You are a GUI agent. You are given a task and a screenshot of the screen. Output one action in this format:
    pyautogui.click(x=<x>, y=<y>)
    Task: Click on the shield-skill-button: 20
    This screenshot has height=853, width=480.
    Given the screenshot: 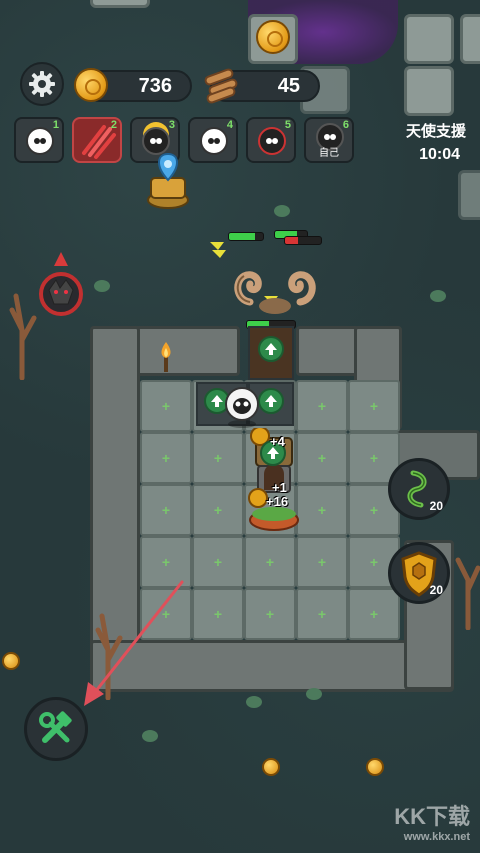 What is the action you would take?
    pyautogui.click(x=419, y=573)
    